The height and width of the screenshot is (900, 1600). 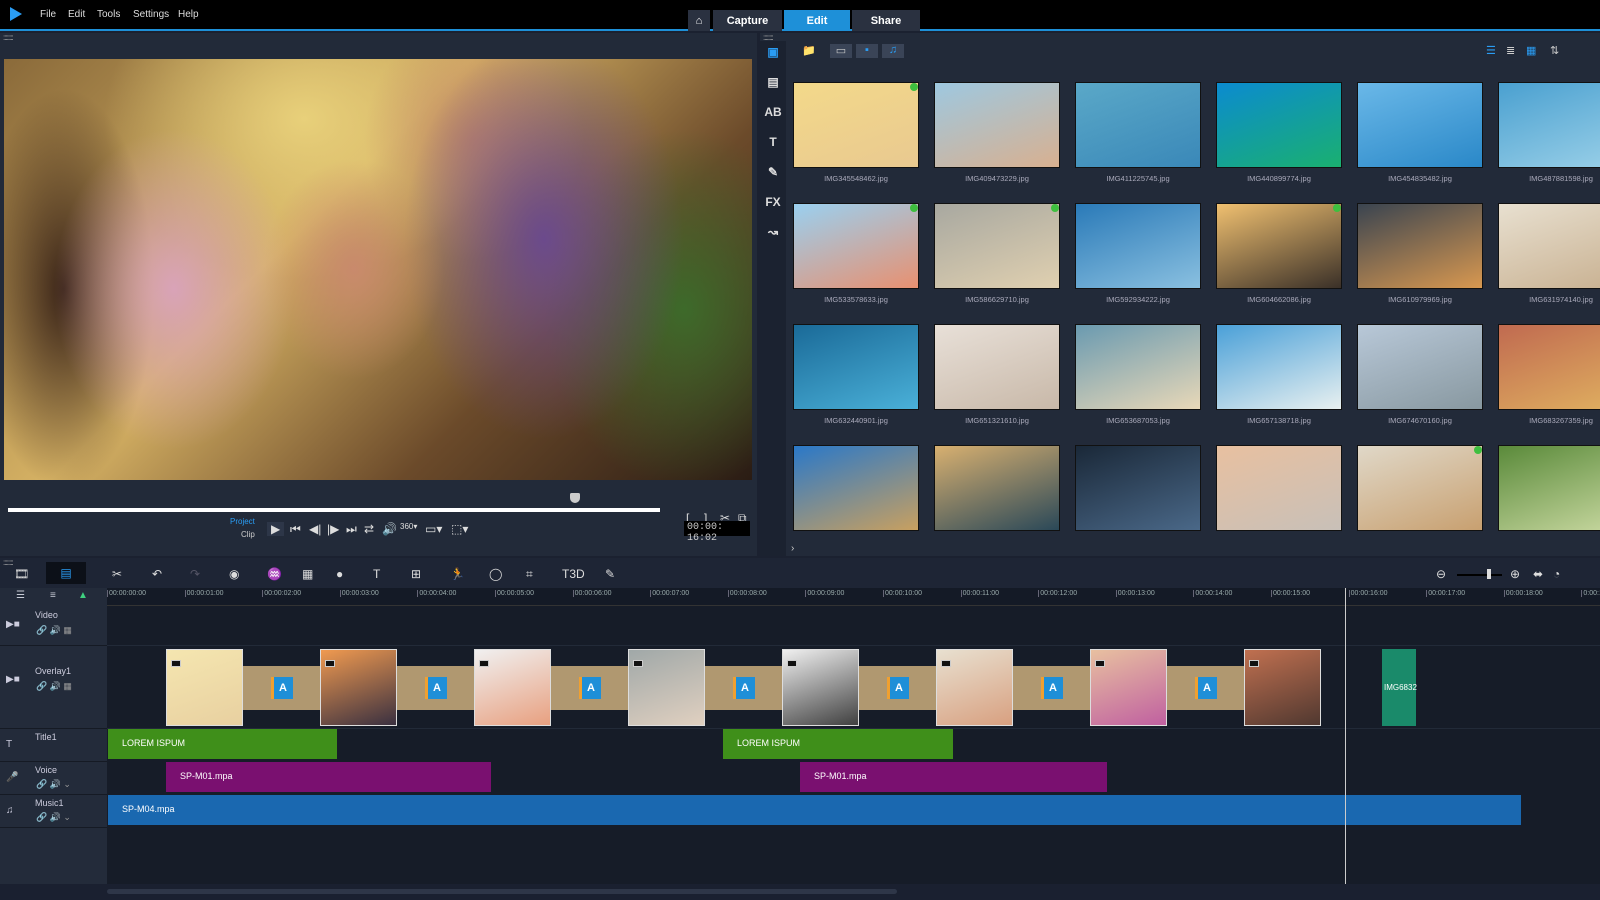 I want to click on crop-button: ⬚▾, so click(x=459, y=529).